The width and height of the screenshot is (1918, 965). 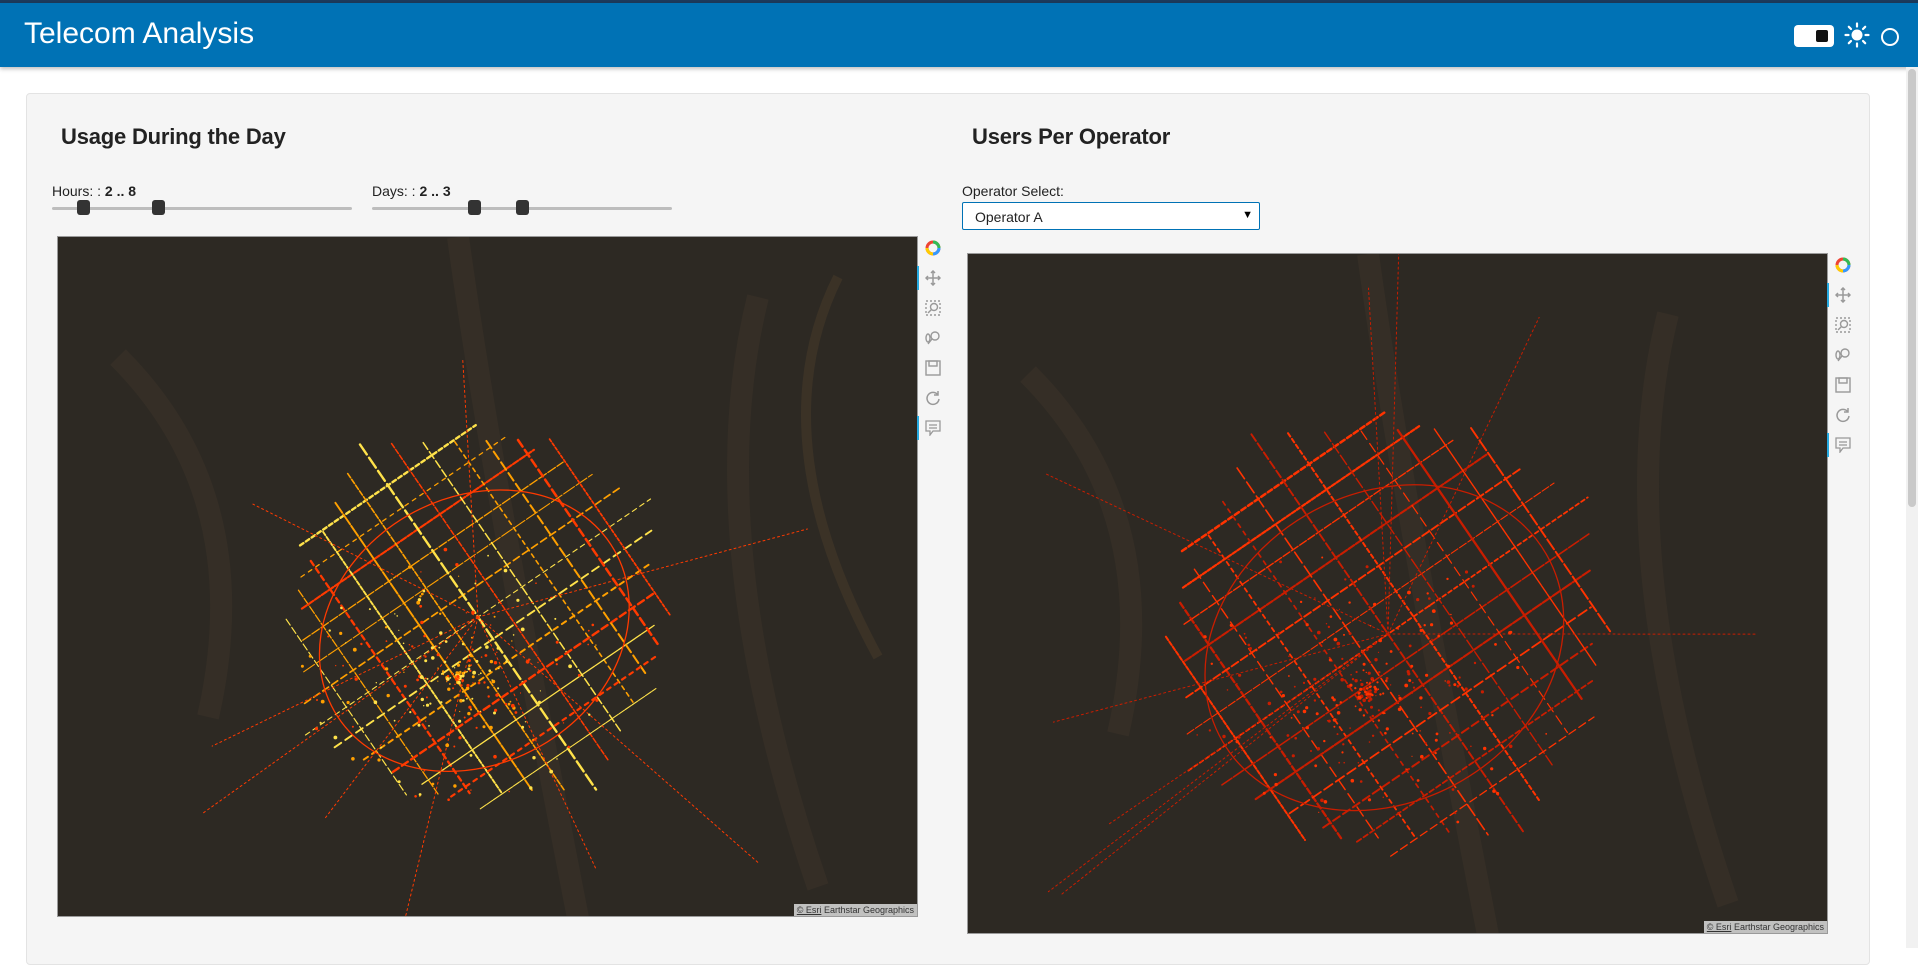 I want to click on days-slider-low-handle, so click(x=474, y=207).